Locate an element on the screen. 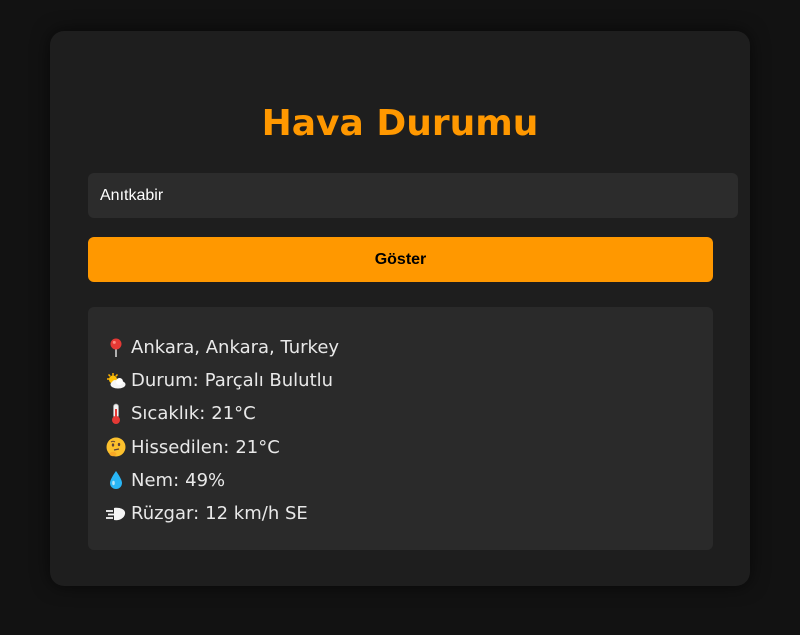 The image size is (800, 635). pushpin-icon is located at coordinates (116, 348).